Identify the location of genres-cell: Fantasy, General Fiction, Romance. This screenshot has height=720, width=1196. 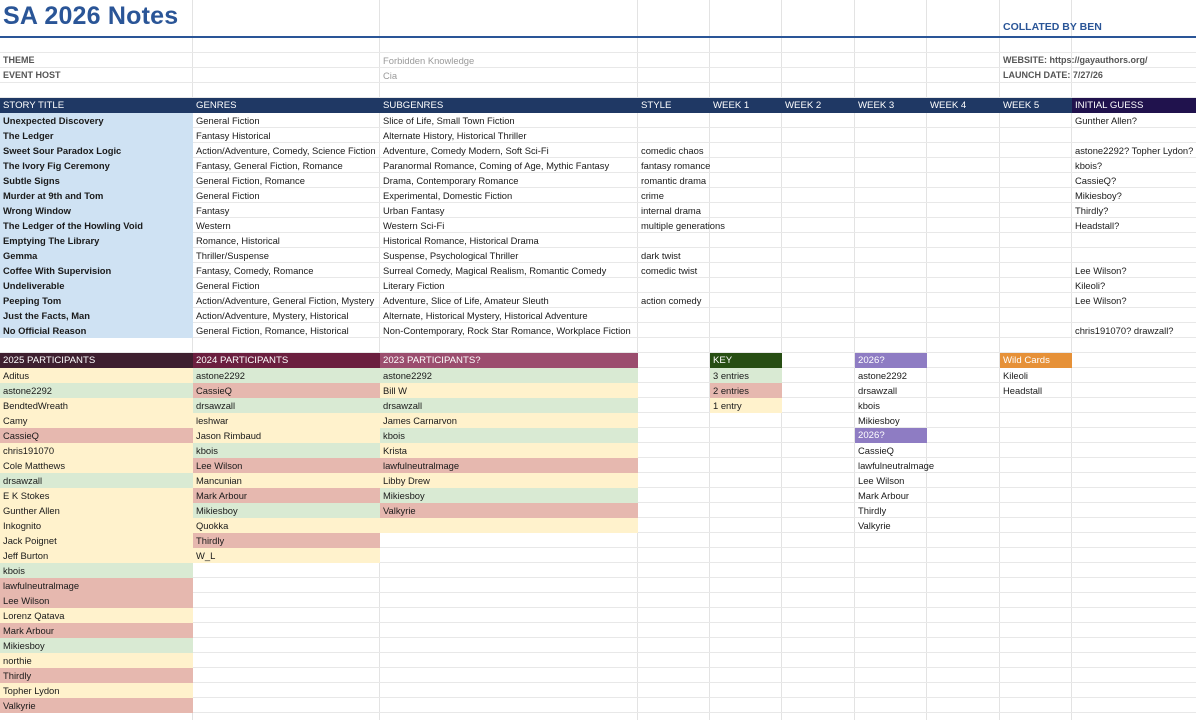
(286, 165).